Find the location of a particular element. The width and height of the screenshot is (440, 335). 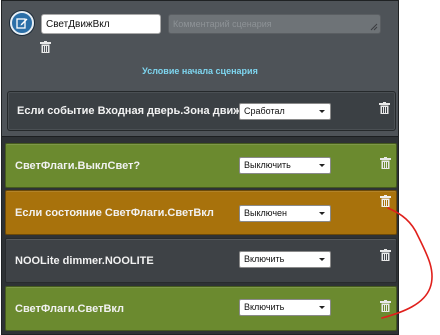

description-placeholder: Комментарий сценария is located at coordinates (222, 24).